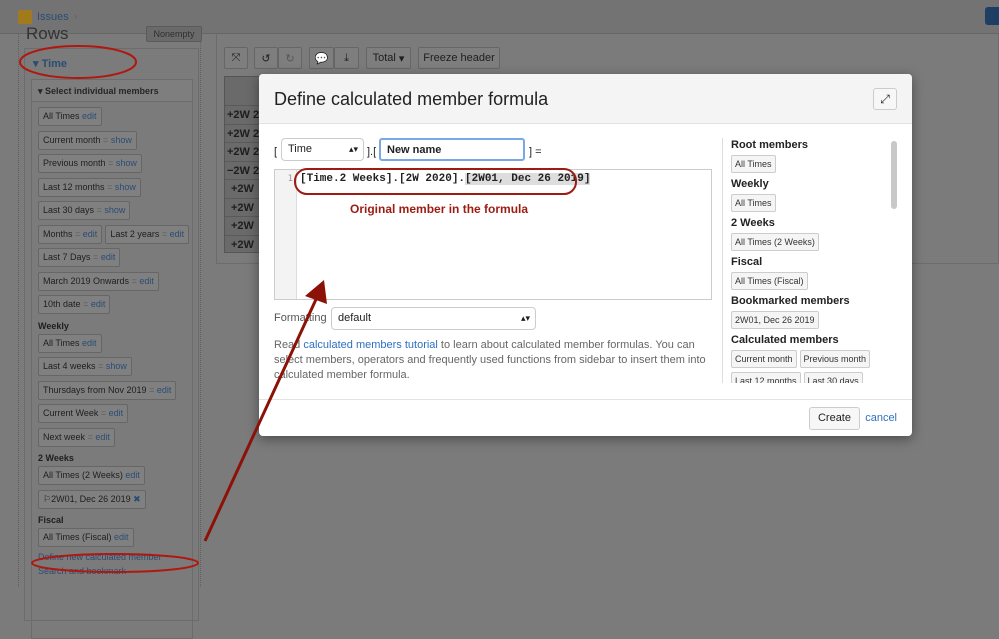  Describe the element at coordinates (894, 175) in the screenshot. I see `sidebar-scrollbar` at that location.